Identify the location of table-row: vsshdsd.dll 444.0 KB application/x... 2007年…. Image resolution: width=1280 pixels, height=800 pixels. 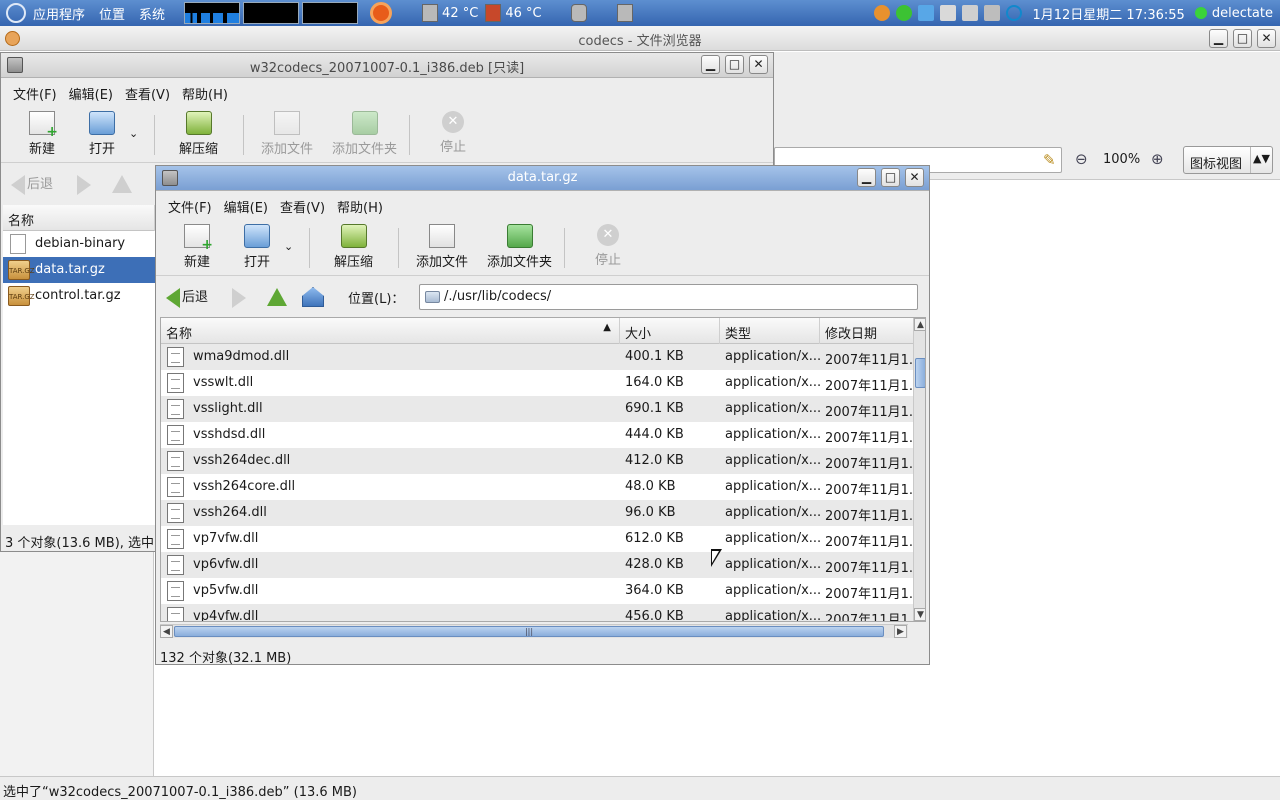
(537, 435).